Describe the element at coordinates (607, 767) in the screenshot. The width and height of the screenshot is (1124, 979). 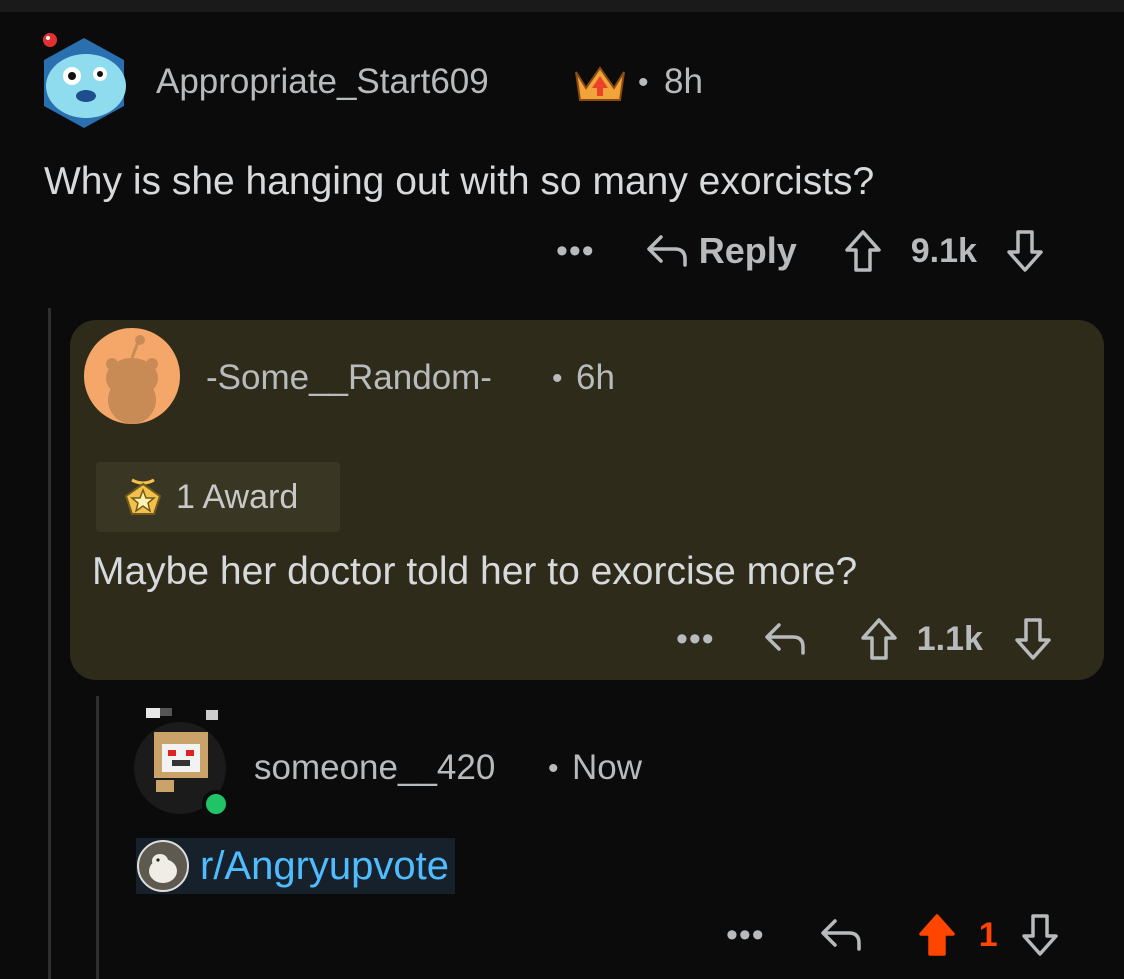
I see `comment-timestamp: Now` at that location.